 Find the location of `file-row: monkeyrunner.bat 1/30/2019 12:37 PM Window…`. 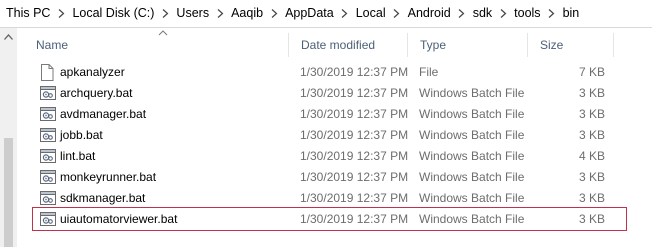

file-row: monkeyrunner.bat 1/30/2019 12:37 PM Window… is located at coordinates (319, 177).